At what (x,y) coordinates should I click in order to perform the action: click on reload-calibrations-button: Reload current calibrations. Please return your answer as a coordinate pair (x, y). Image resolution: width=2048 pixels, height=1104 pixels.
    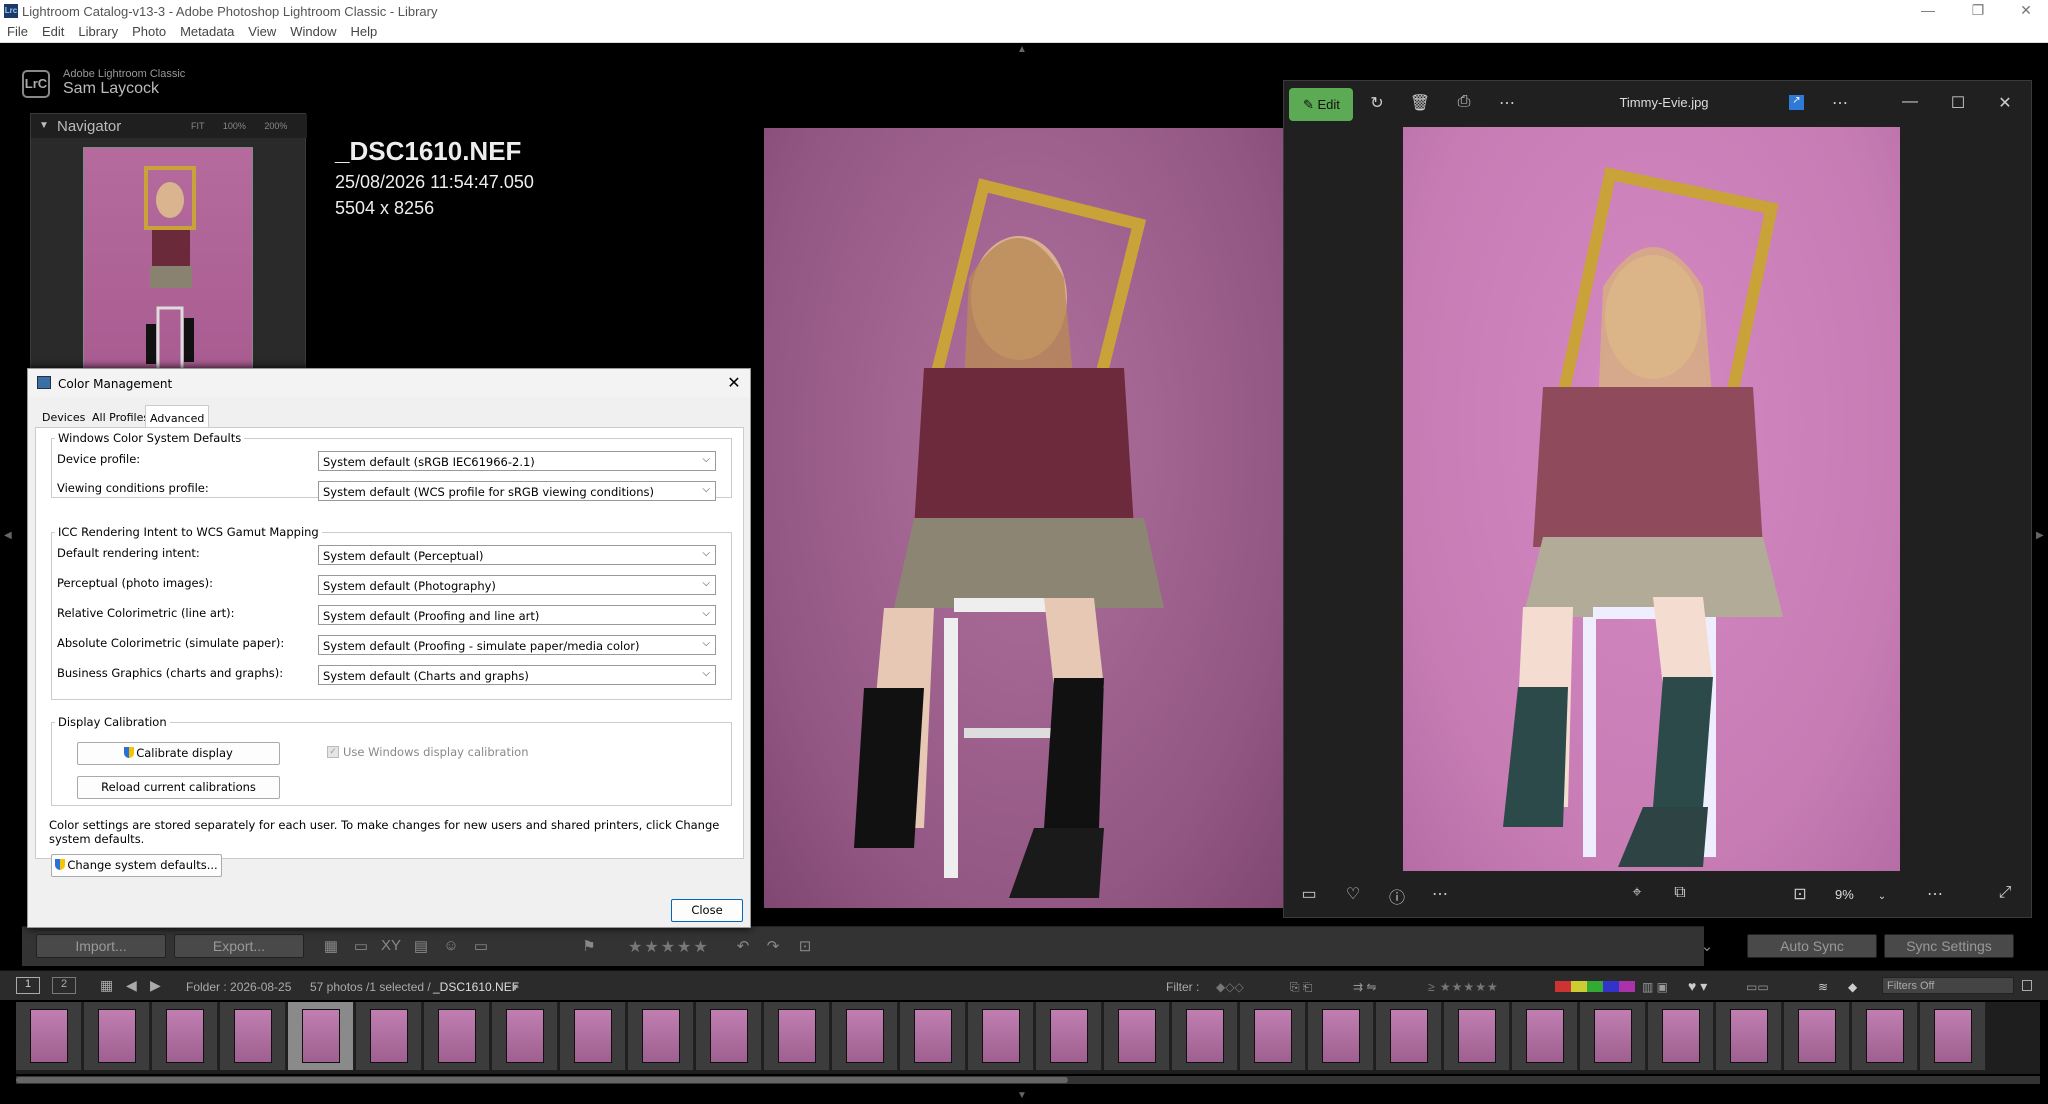
    Looking at the image, I should click on (178, 787).